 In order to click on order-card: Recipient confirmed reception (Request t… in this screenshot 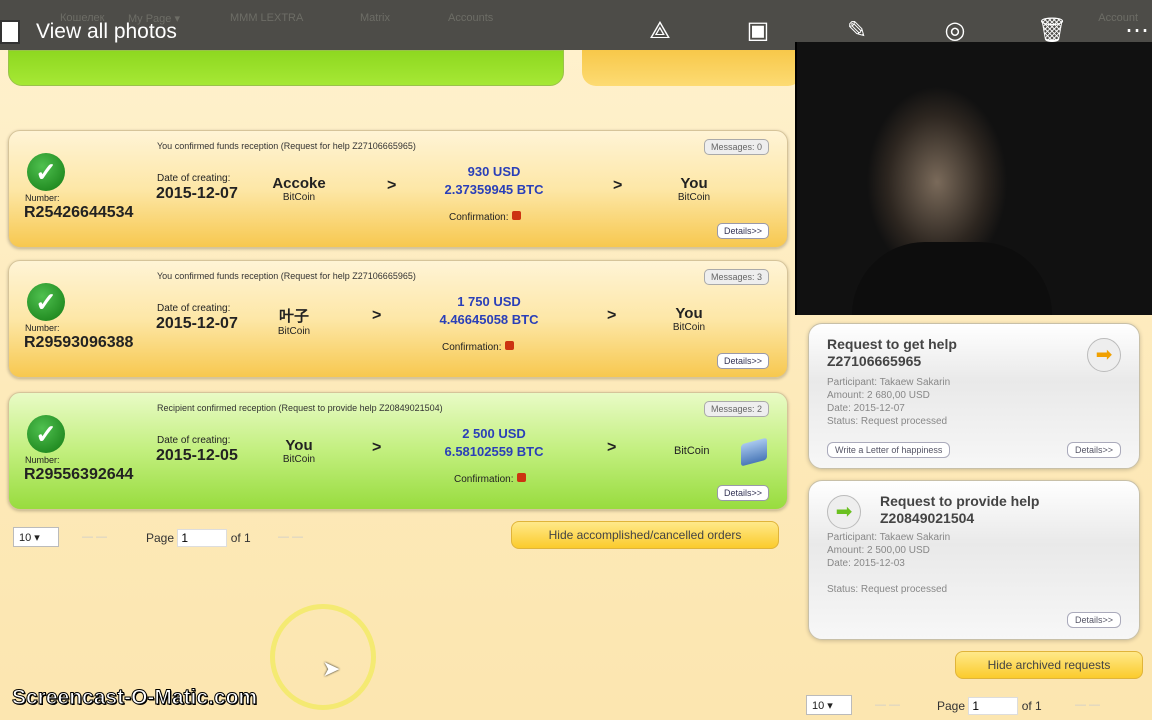, I will do `click(398, 451)`.